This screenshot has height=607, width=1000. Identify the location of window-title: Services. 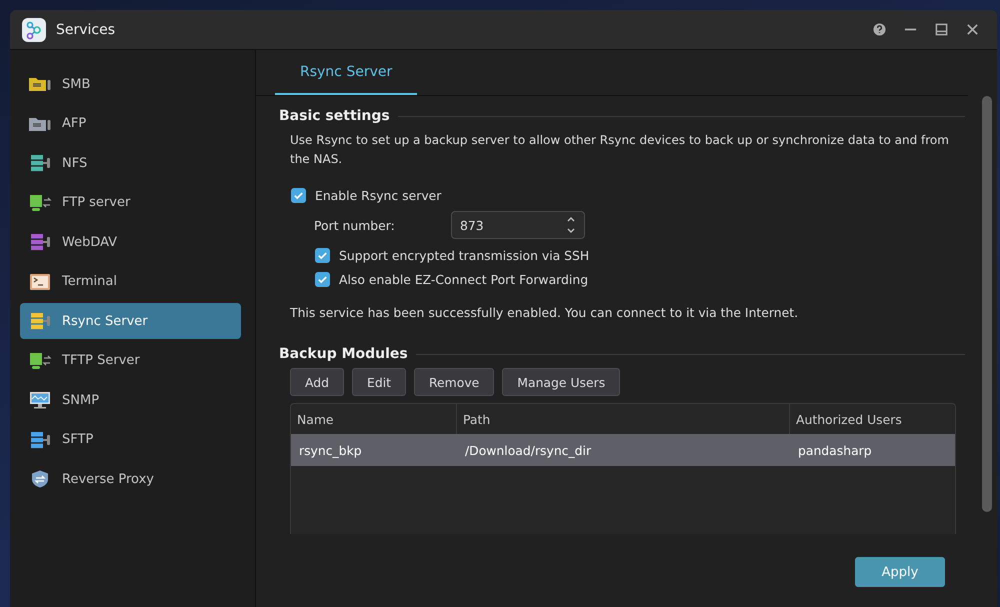
(86, 30).